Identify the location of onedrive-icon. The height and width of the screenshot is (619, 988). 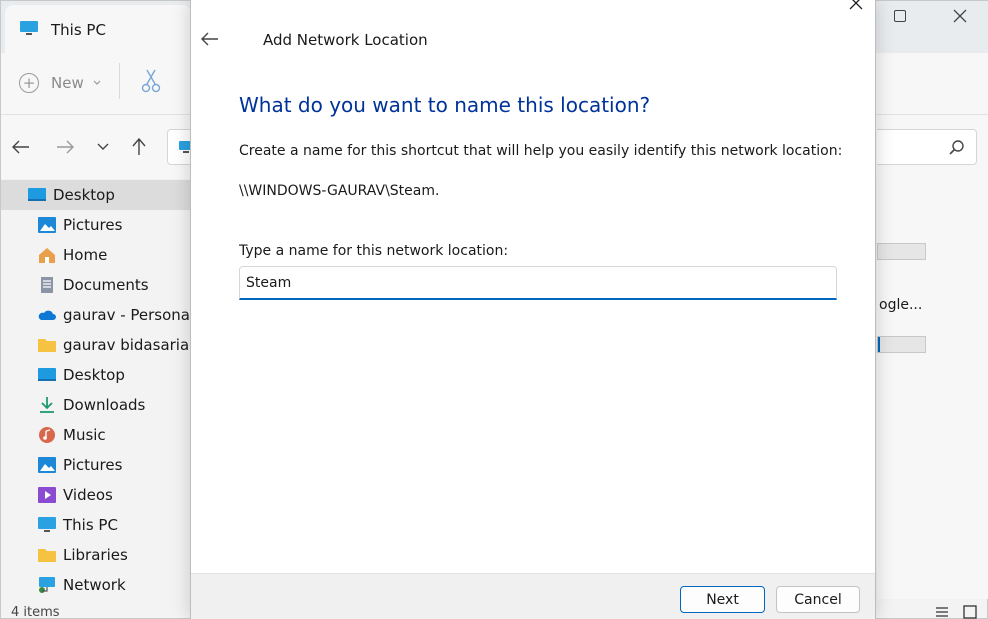
(47, 315).